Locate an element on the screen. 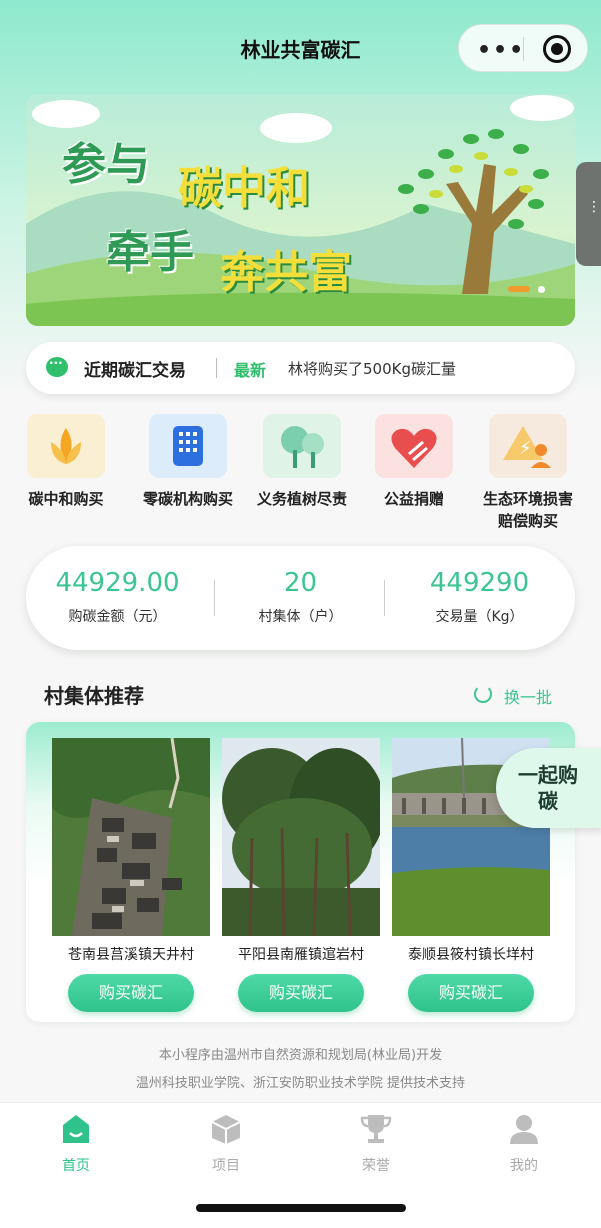 The width and height of the screenshot is (601, 1228). refresh-icon is located at coordinates (483, 694).